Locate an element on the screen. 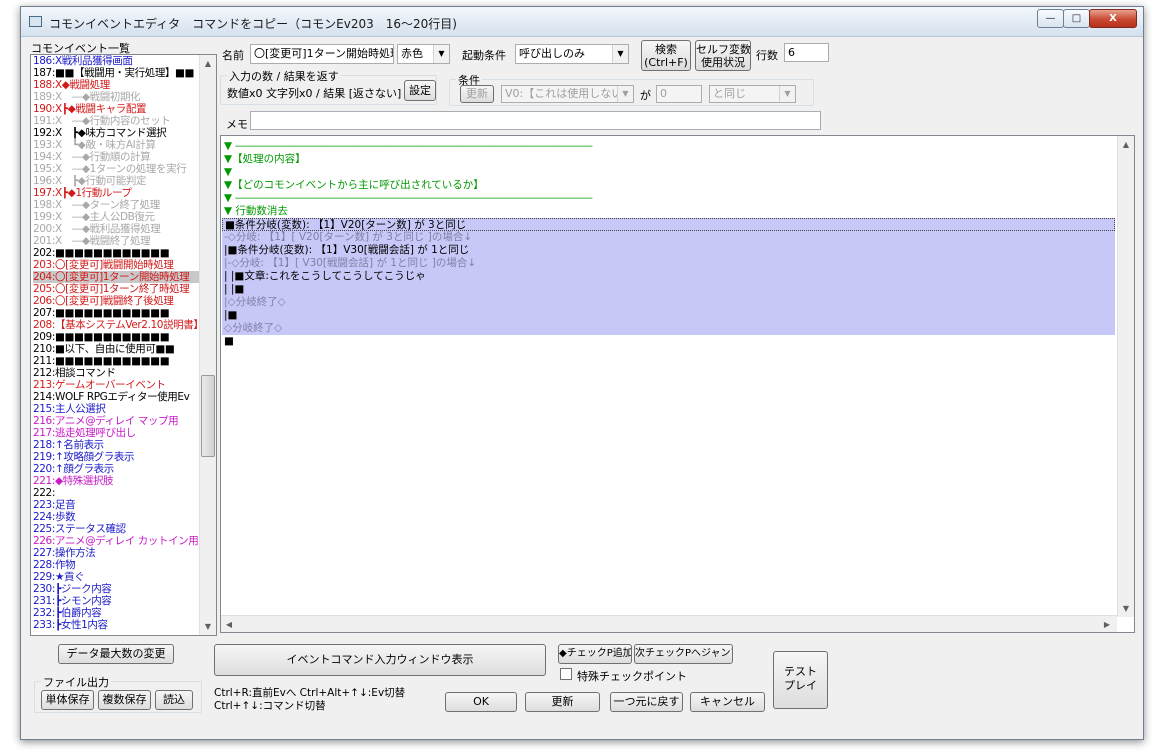  common-event-item: 212:相談コマンド is located at coordinates (118, 373).